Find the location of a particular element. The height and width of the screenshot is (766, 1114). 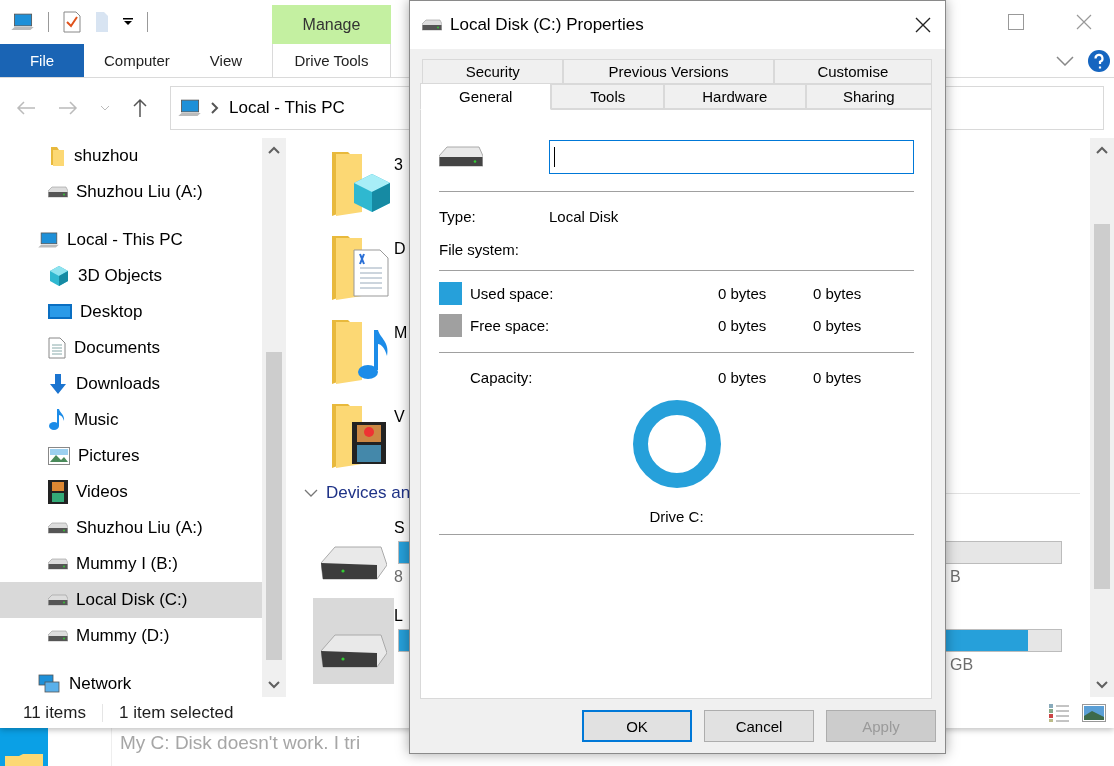

background-text: My C: Disk doesn't work. I tri is located at coordinates (240, 743).